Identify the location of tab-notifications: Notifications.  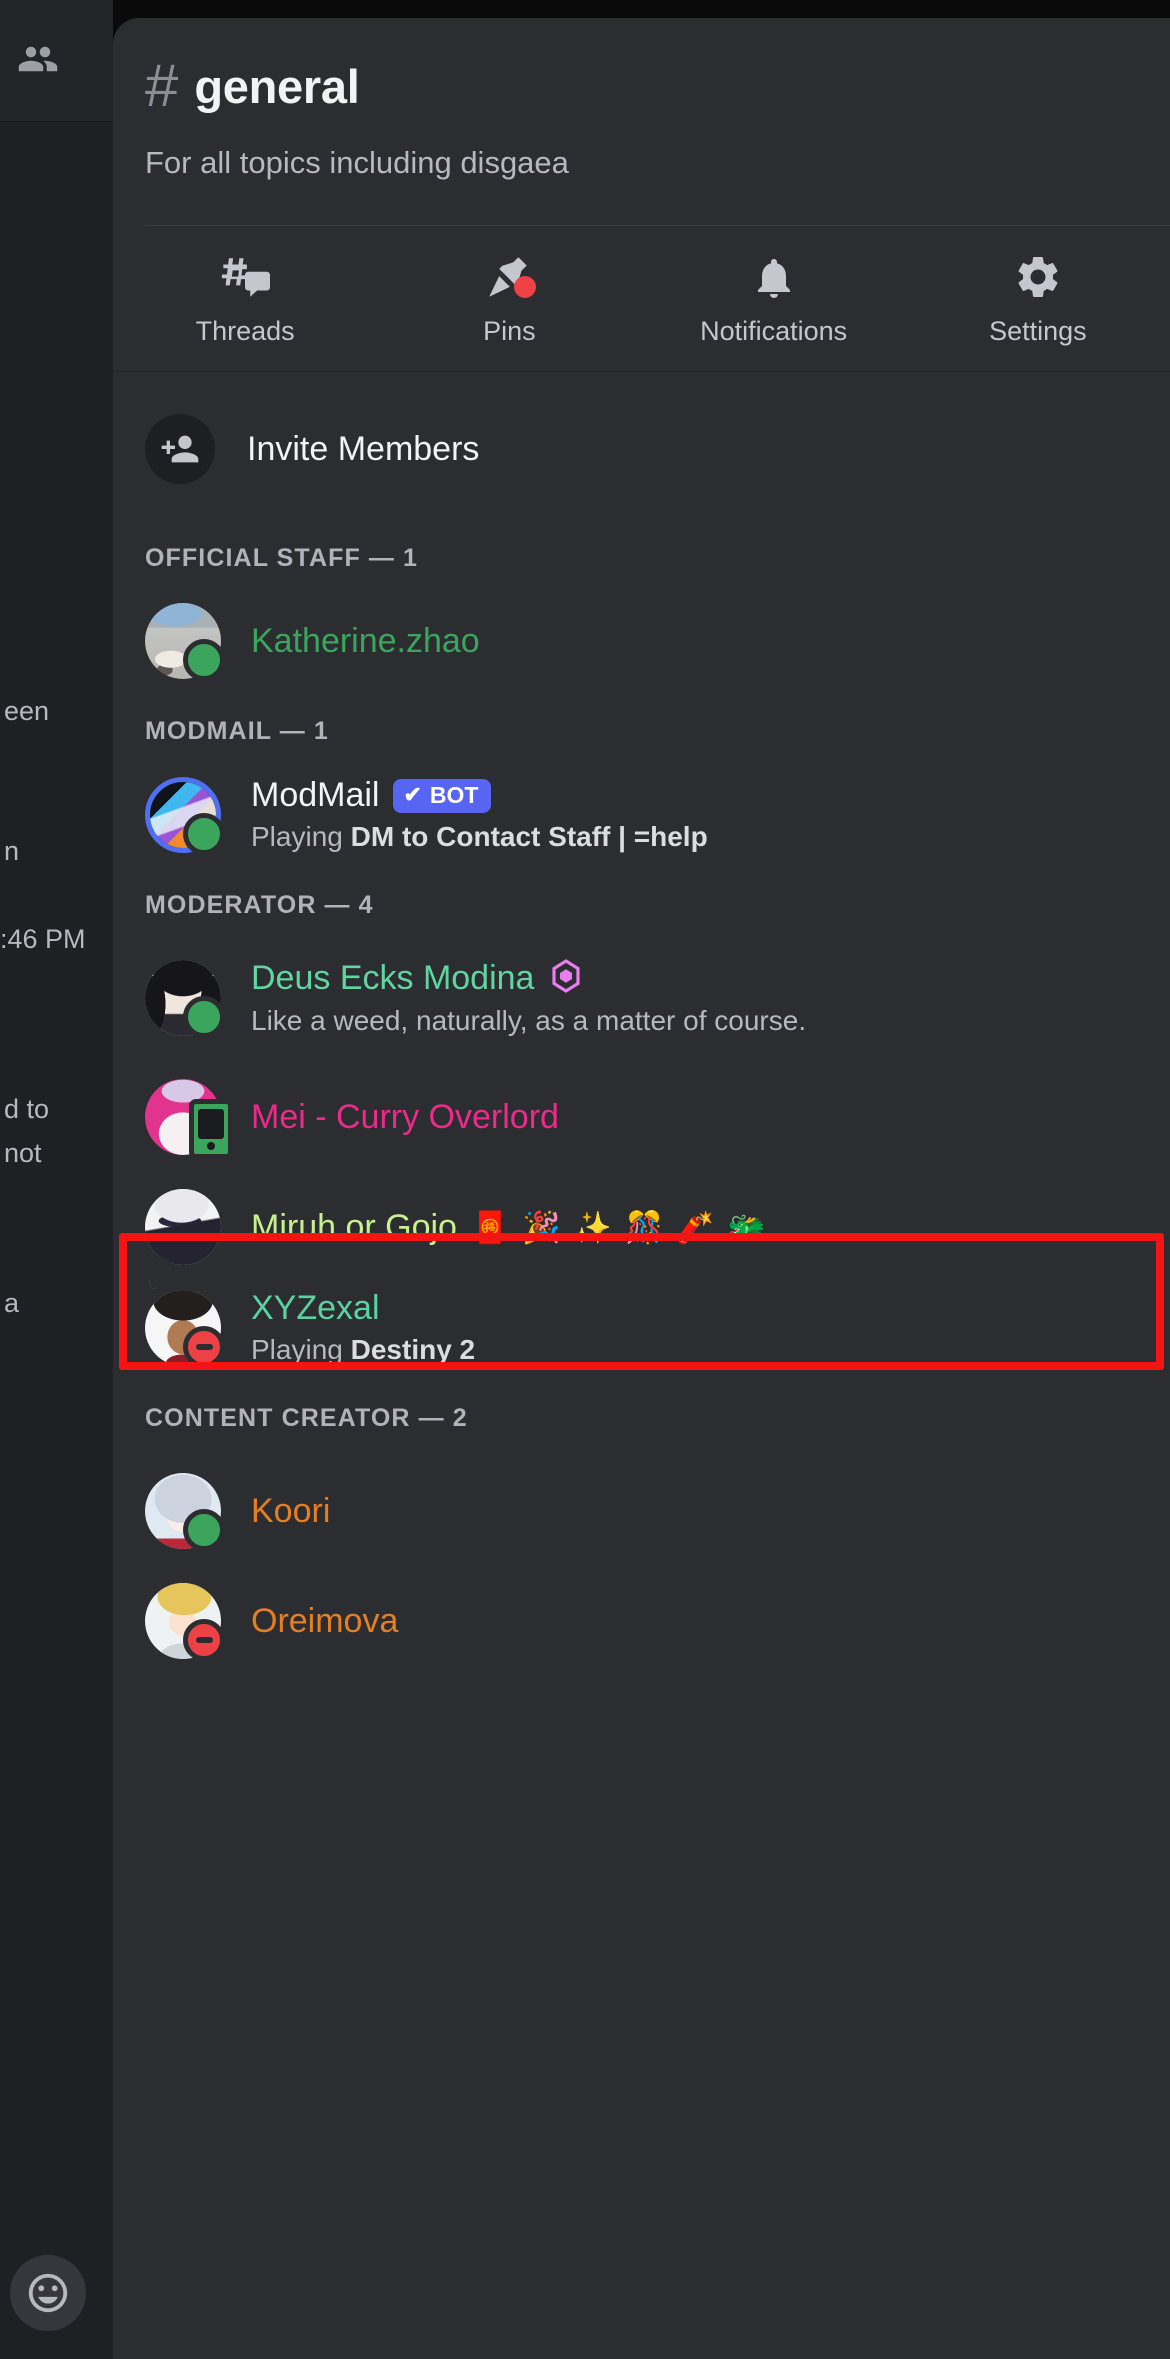
(774, 298).